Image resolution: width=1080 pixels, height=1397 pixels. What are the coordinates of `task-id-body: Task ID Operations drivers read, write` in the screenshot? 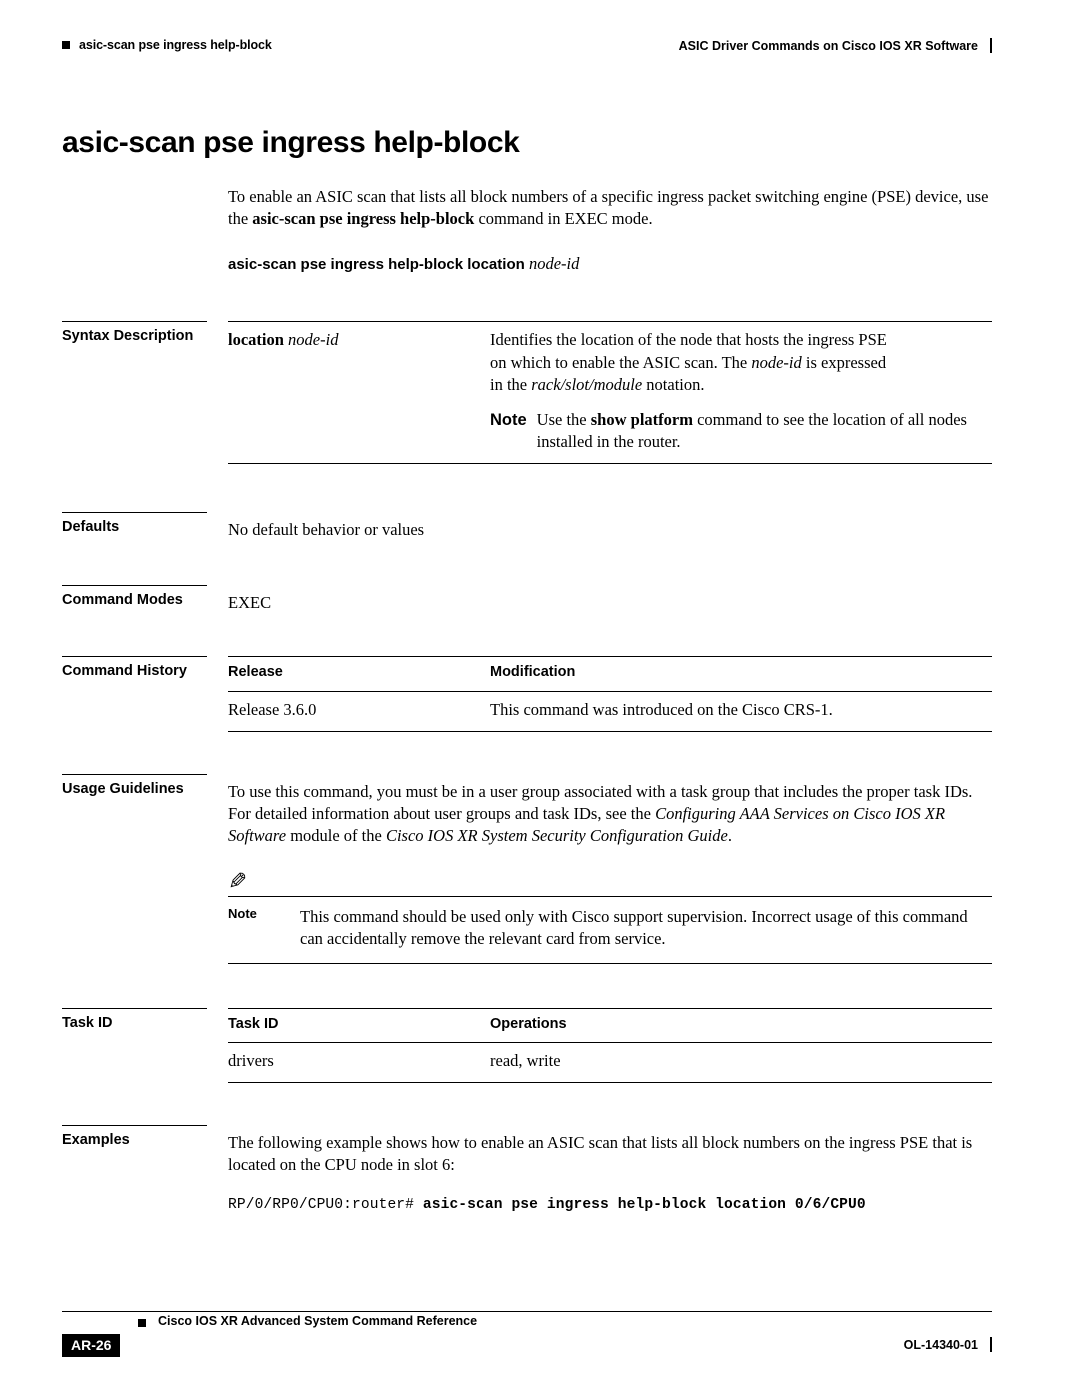 It's located at (610, 1045).